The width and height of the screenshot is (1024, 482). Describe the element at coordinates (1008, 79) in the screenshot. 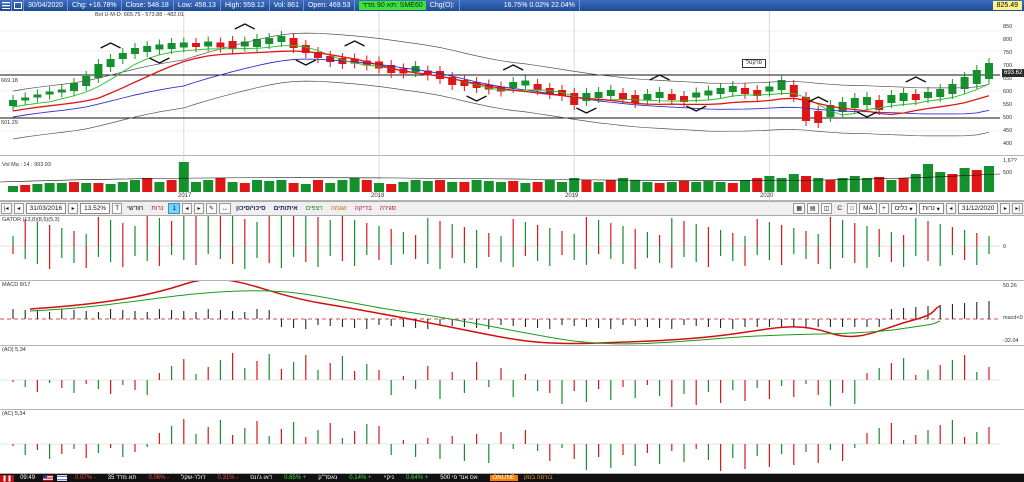

I see `price-axis-label: 650` at that location.